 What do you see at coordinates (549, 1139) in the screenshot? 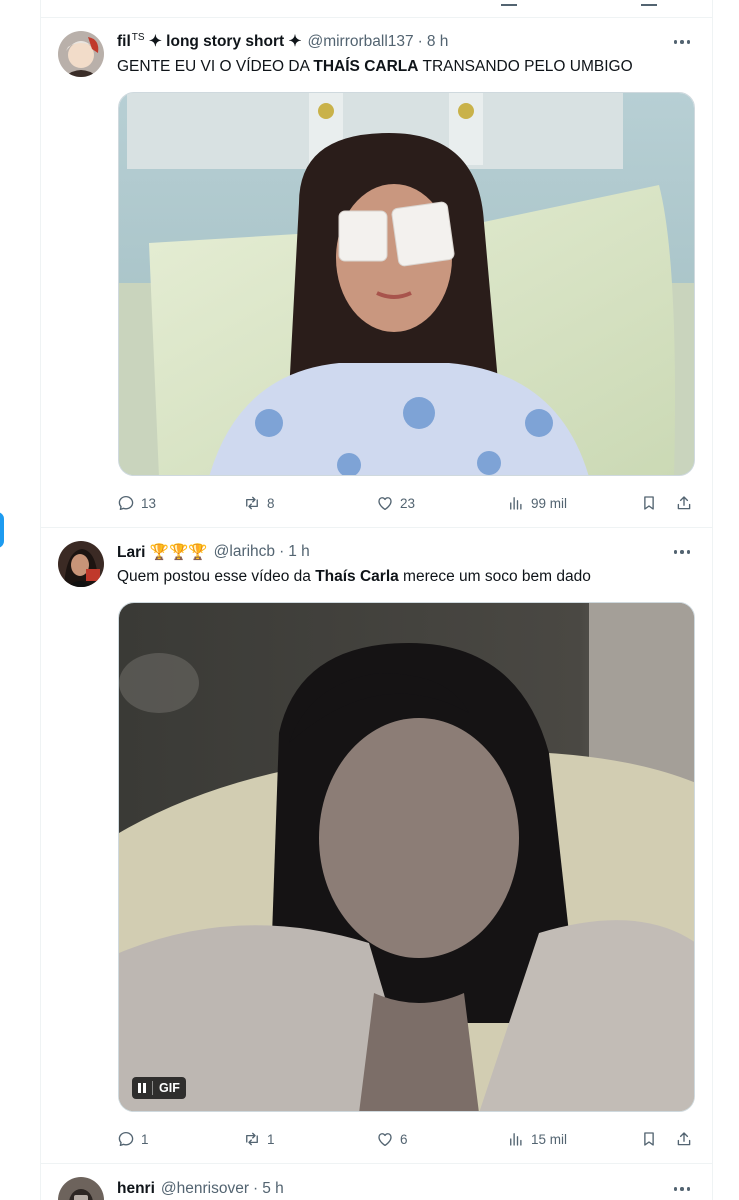
I see `view-count: 15 mil` at bounding box center [549, 1139].